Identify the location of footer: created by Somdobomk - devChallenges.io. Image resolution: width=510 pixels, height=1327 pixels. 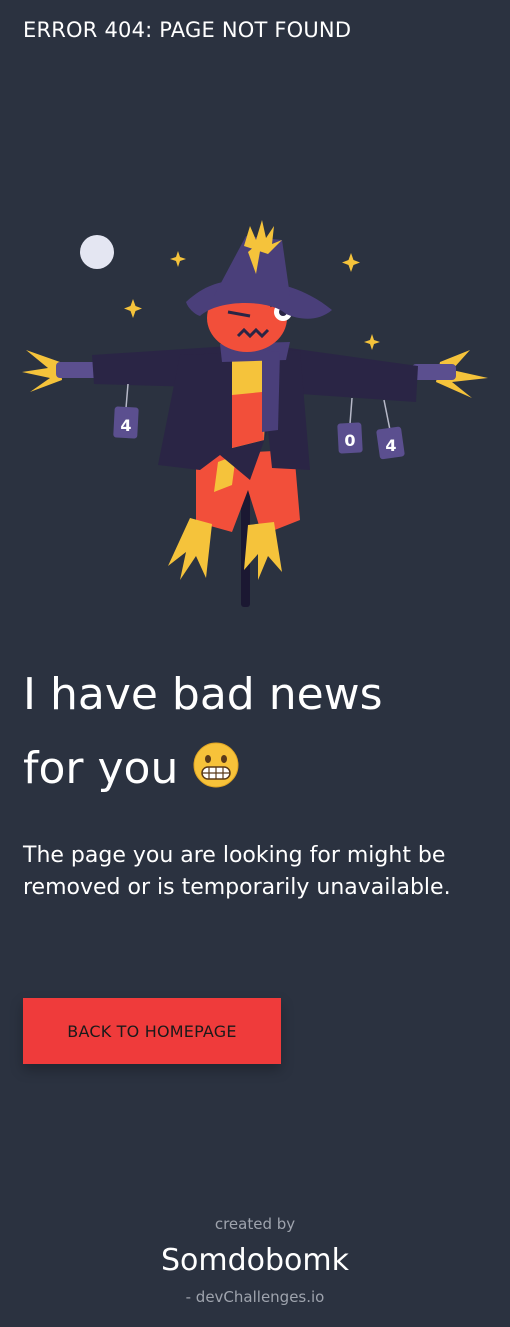
(255, 1260).